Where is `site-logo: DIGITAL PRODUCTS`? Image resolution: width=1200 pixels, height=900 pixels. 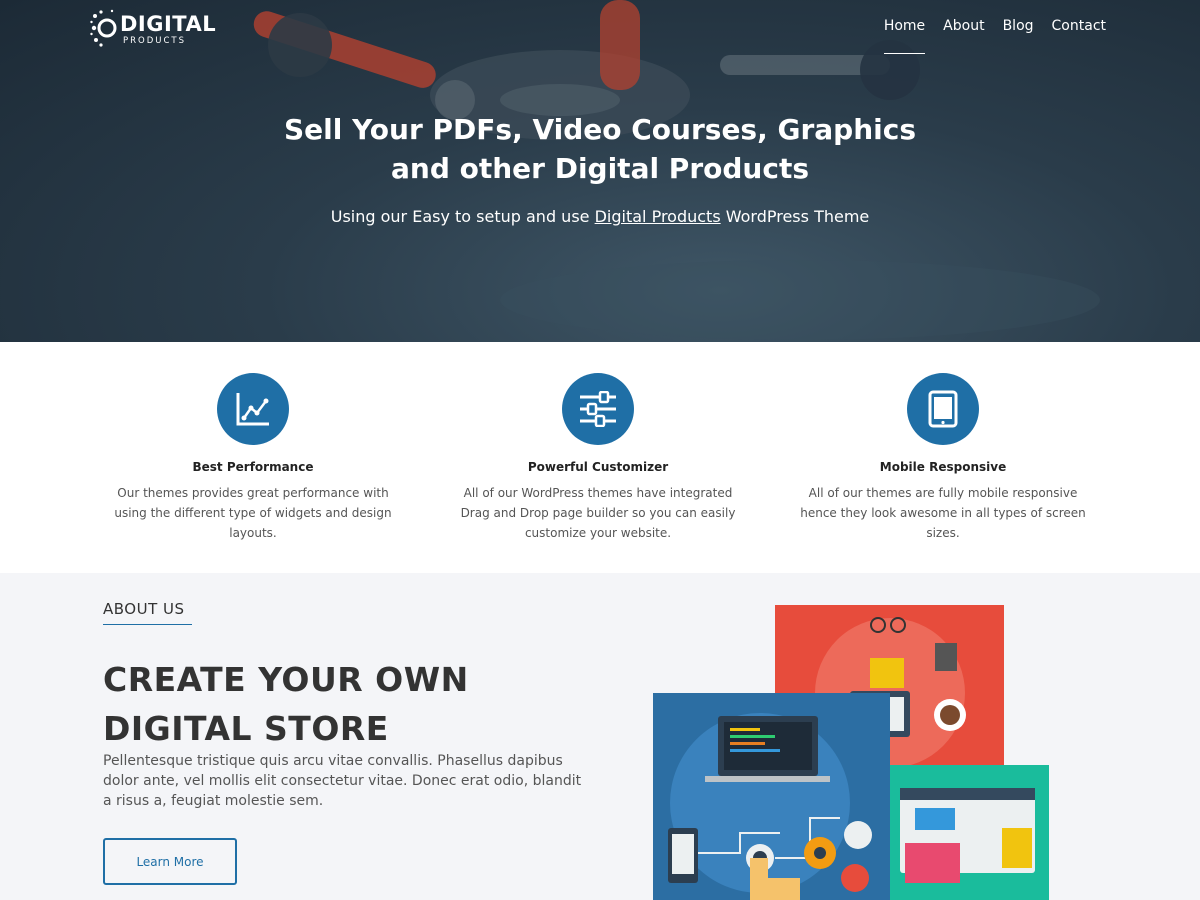
site-logo: DIGITAL PRODUCTS is located at coordinates (153, 28).